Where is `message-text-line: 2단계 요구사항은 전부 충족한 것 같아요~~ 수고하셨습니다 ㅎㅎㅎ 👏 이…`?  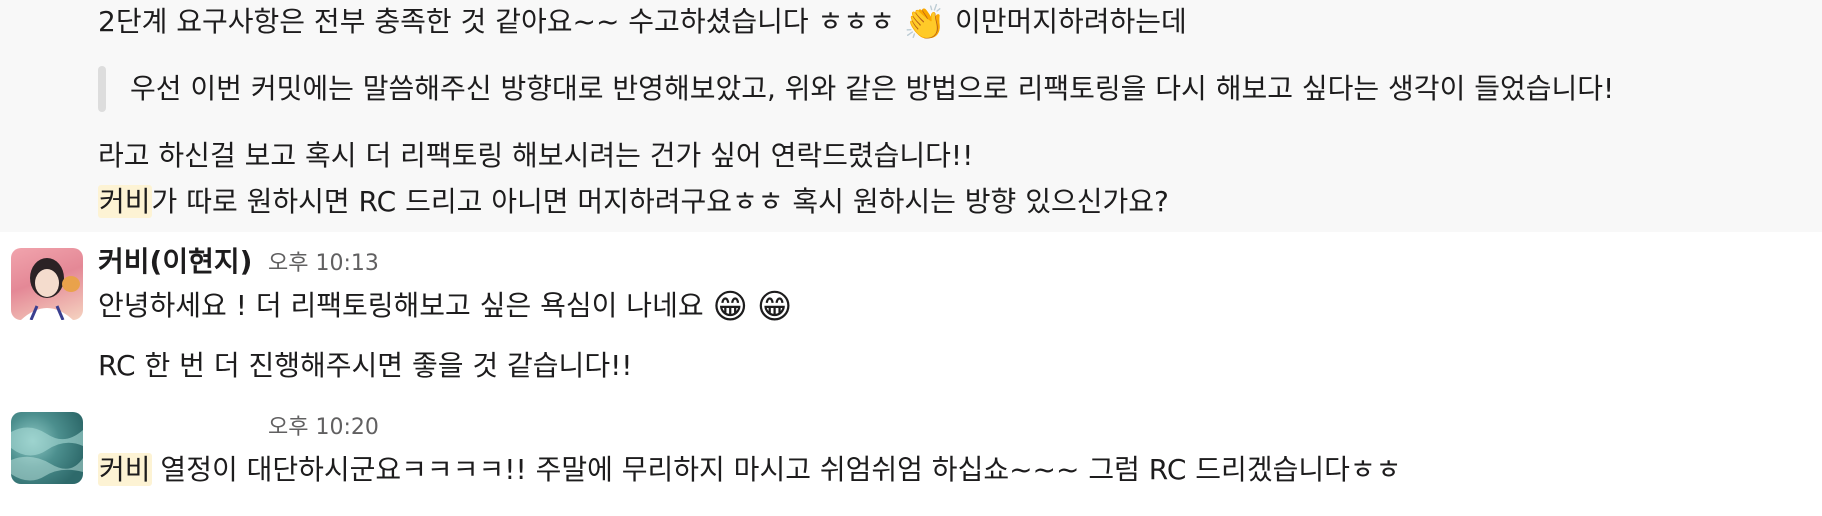
message-text-line: 2단계 요구사항은 전부 충족한 것 같아요~~ 수고하셨습니다 ㅎㅎㅎ 👏 이… is located at coordinates (642, 22).